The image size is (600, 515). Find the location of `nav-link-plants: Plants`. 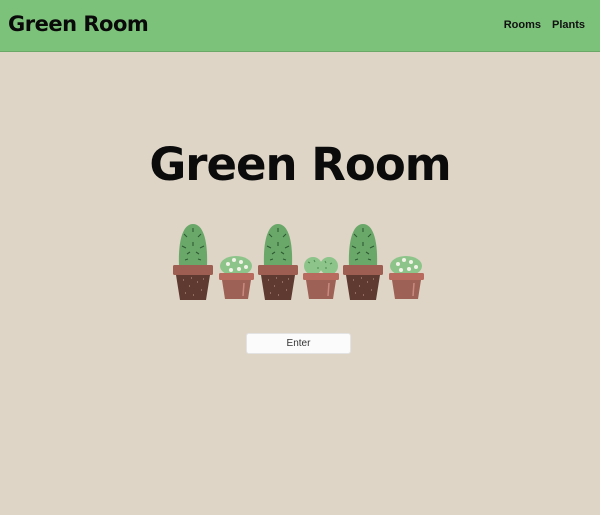

nav-link-plants: Plants is located at coordinates (568, 25).